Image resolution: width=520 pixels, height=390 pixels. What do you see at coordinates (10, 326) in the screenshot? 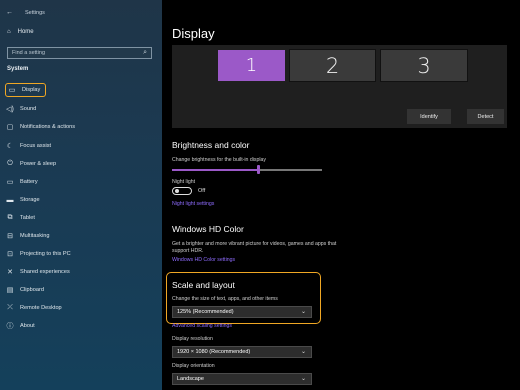
I see `info-icon: ⓘ` at bounding box center [10, 326].